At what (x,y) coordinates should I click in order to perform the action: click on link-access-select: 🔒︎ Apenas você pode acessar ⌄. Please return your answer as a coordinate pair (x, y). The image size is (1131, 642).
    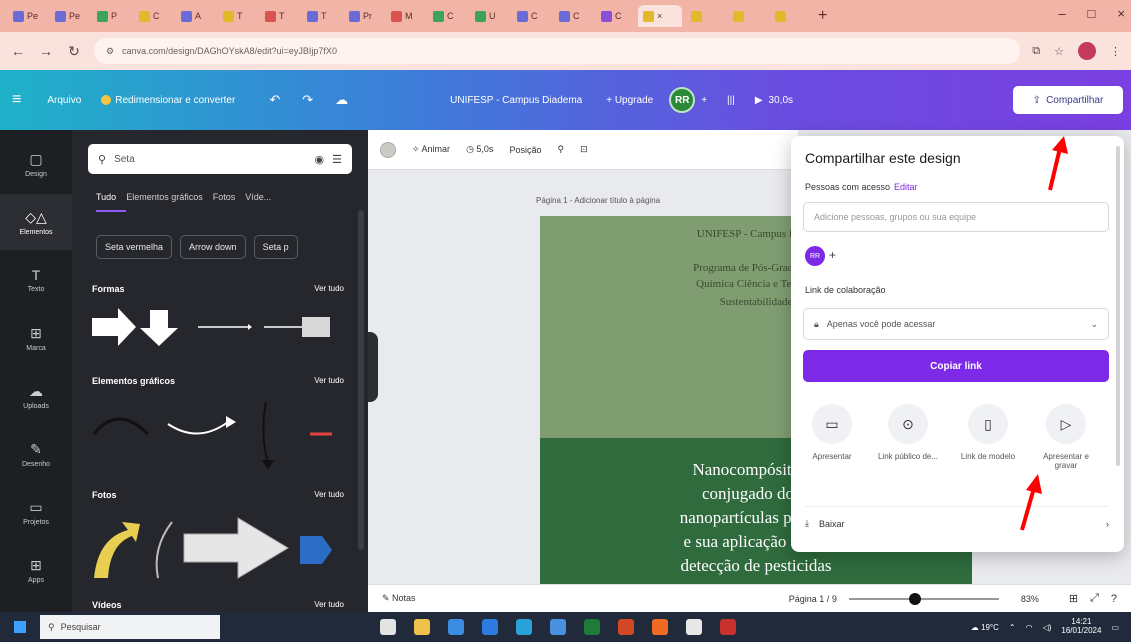
    Looking at the image, I should click on (956, 324).